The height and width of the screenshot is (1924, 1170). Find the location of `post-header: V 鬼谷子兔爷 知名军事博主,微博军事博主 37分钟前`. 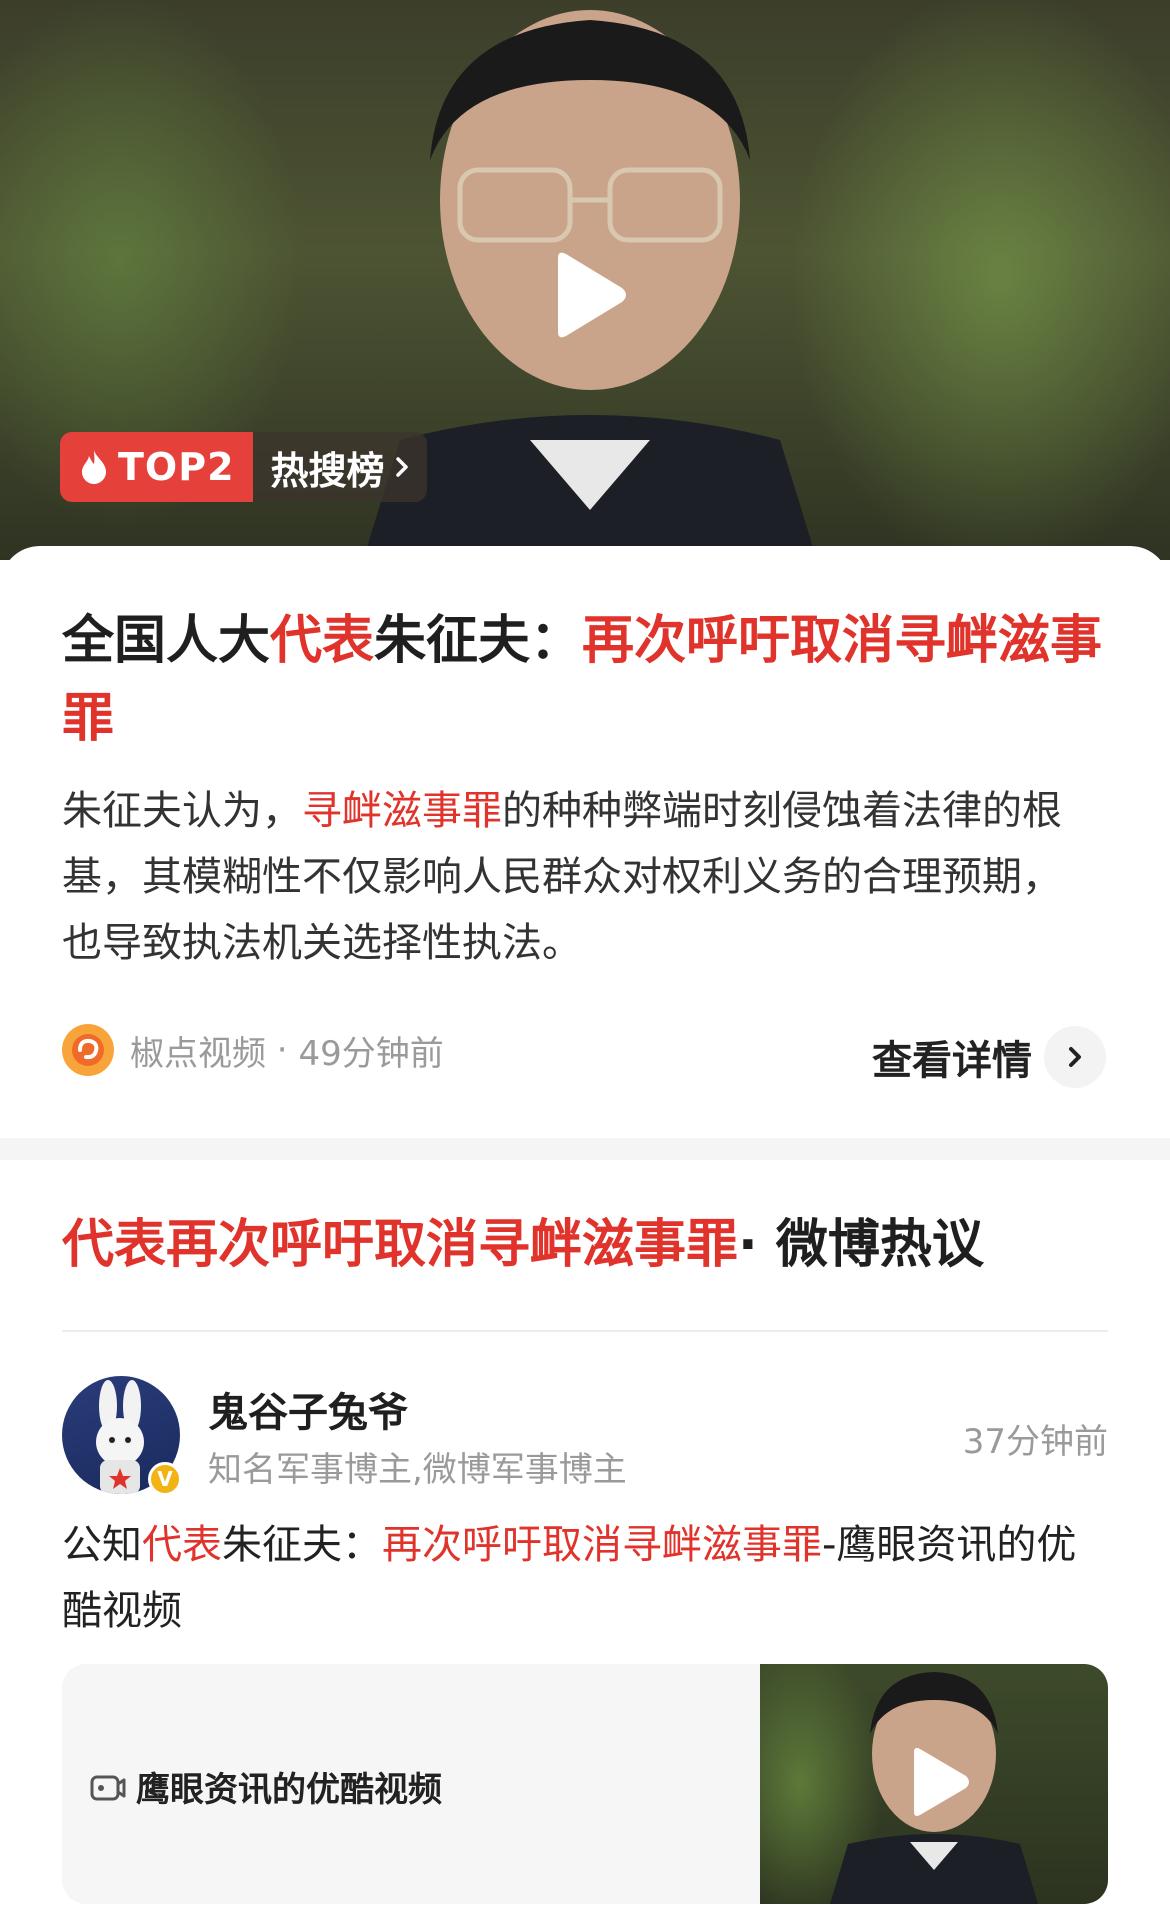

post-header: V 鬼谷子兔爷 知名军事博主,微博军事博主 37分钟前 is located at coordinates (585, 1436).